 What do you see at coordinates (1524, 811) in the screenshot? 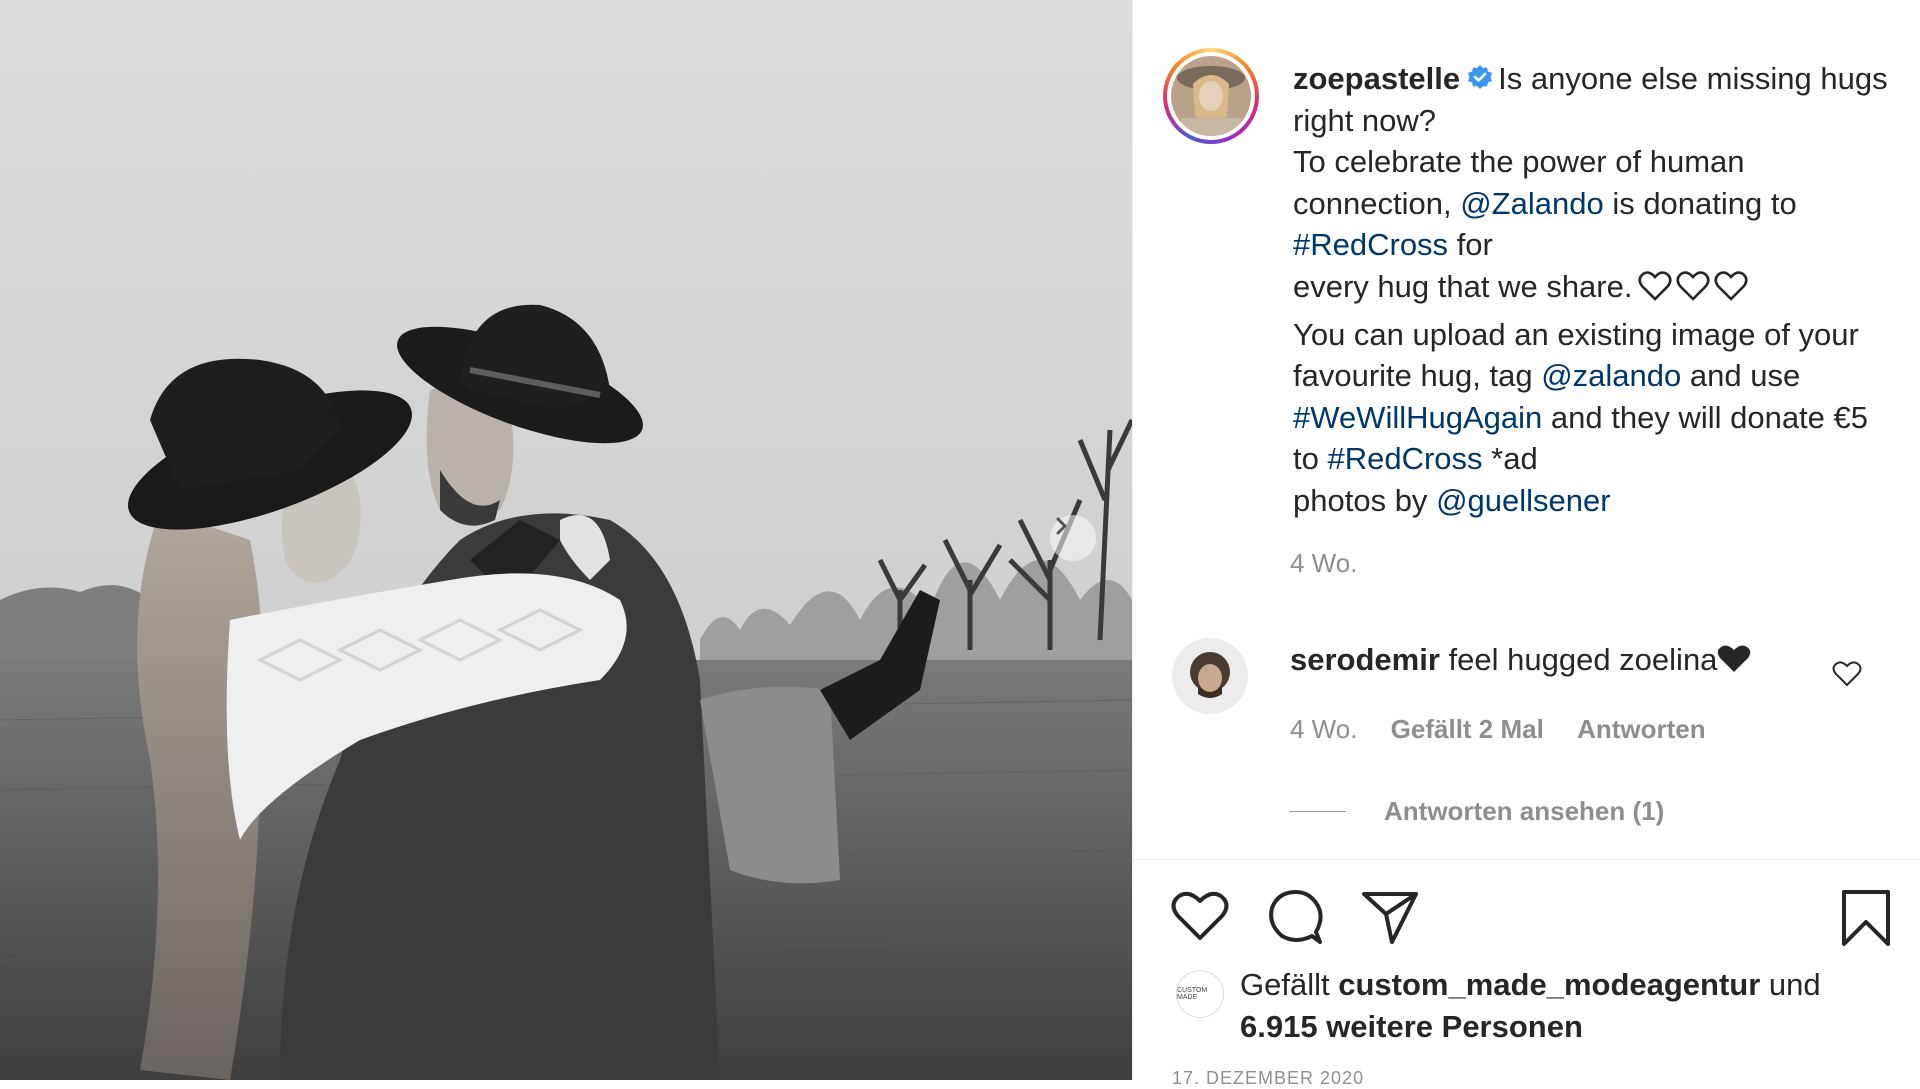
I see `view-replies-label: Antworten ansehen (1)` at bounding box center [1524, 811].